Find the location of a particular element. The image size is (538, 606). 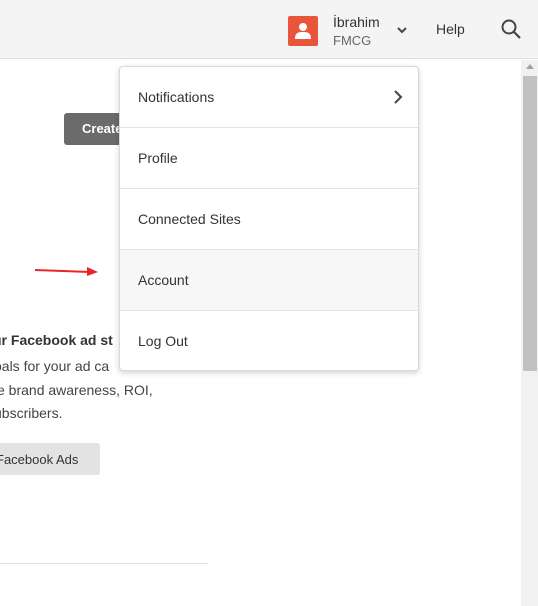

menu-item-label: Log Out is located at coordinates (163, 341).